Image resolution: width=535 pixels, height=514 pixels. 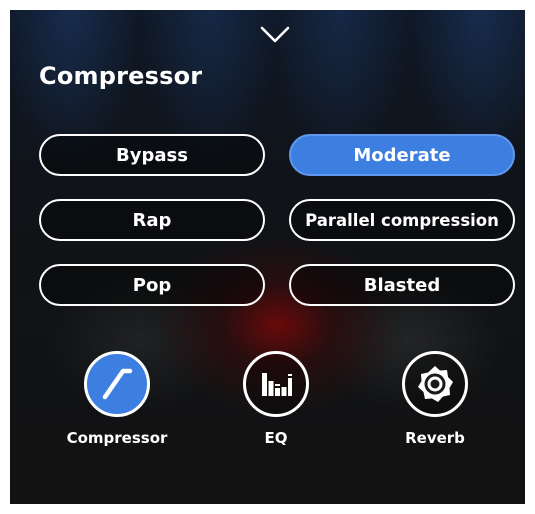 What do you see at coordinates (276, 438) in the screenshot?
I see `module-eq-label: EQ` at bounding box center [276, 438].